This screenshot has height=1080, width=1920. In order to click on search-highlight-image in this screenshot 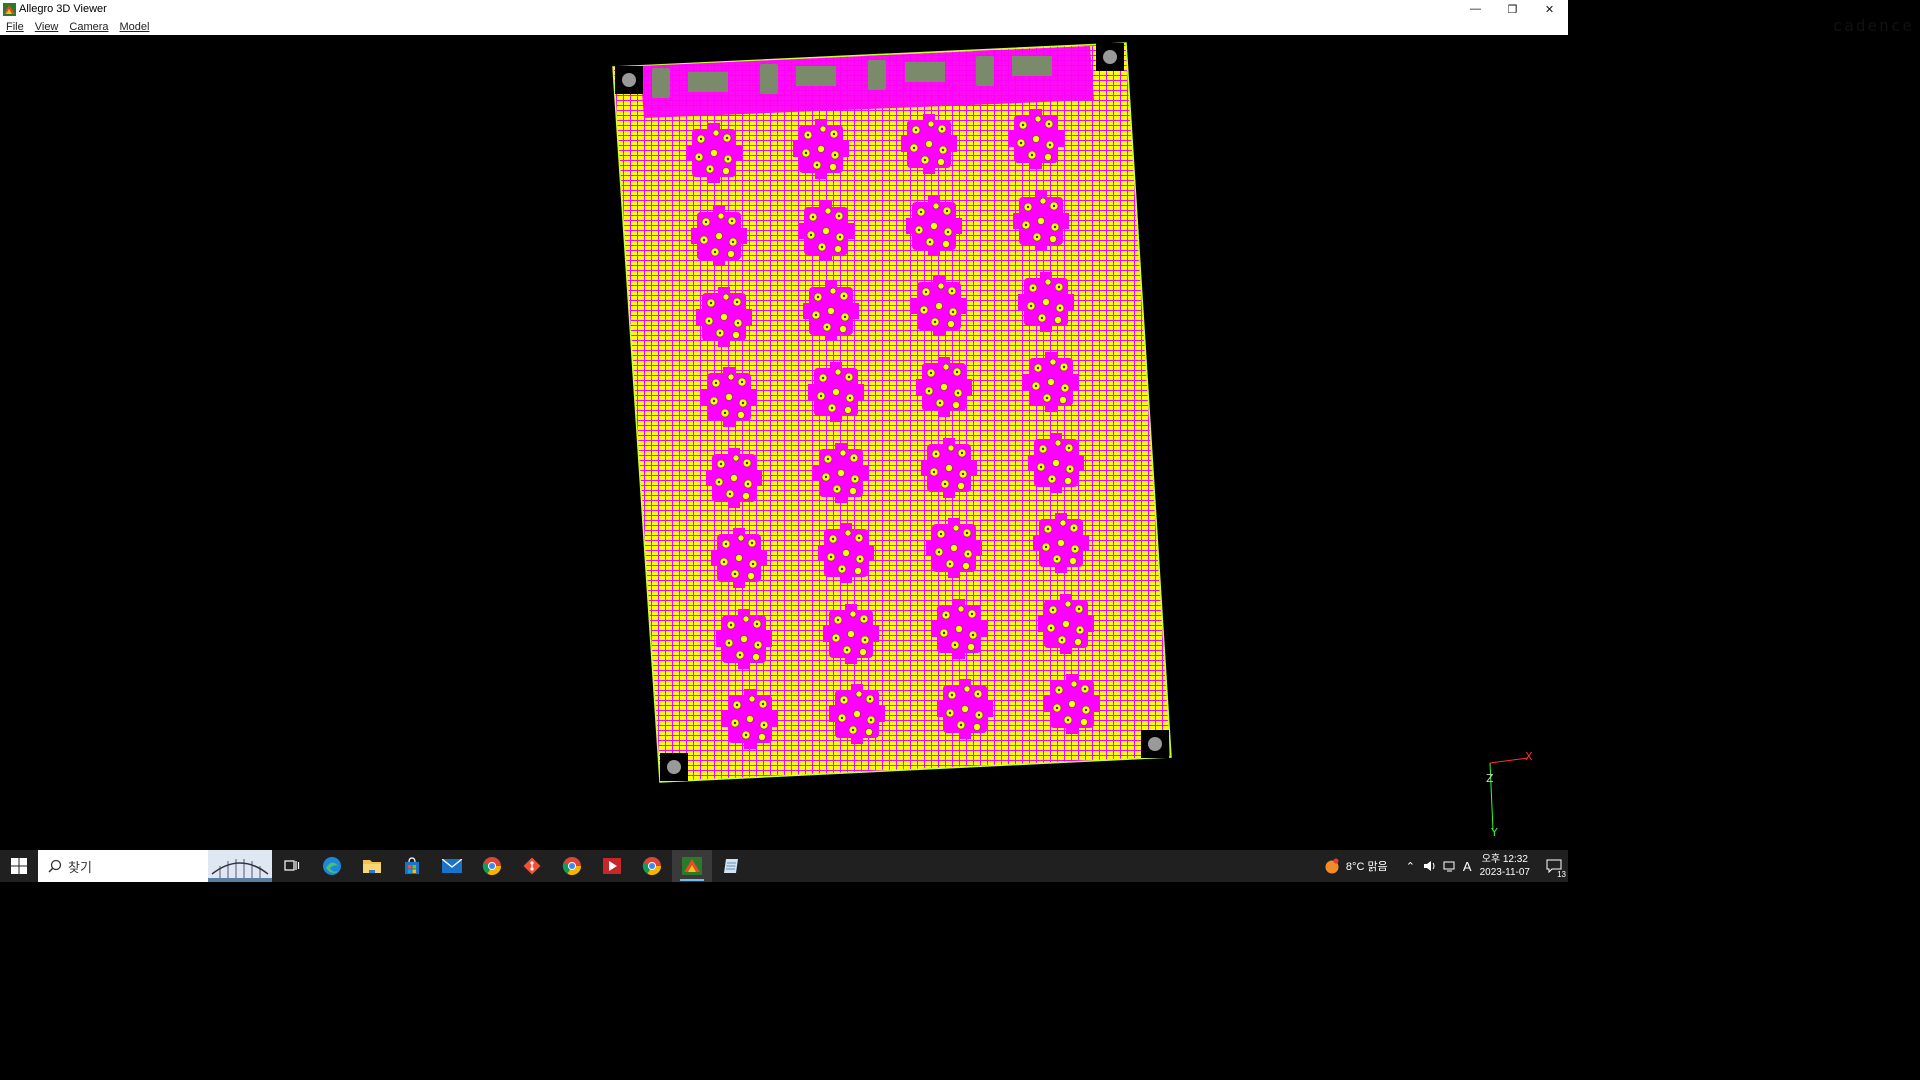, I will do `click(240, 866)`.